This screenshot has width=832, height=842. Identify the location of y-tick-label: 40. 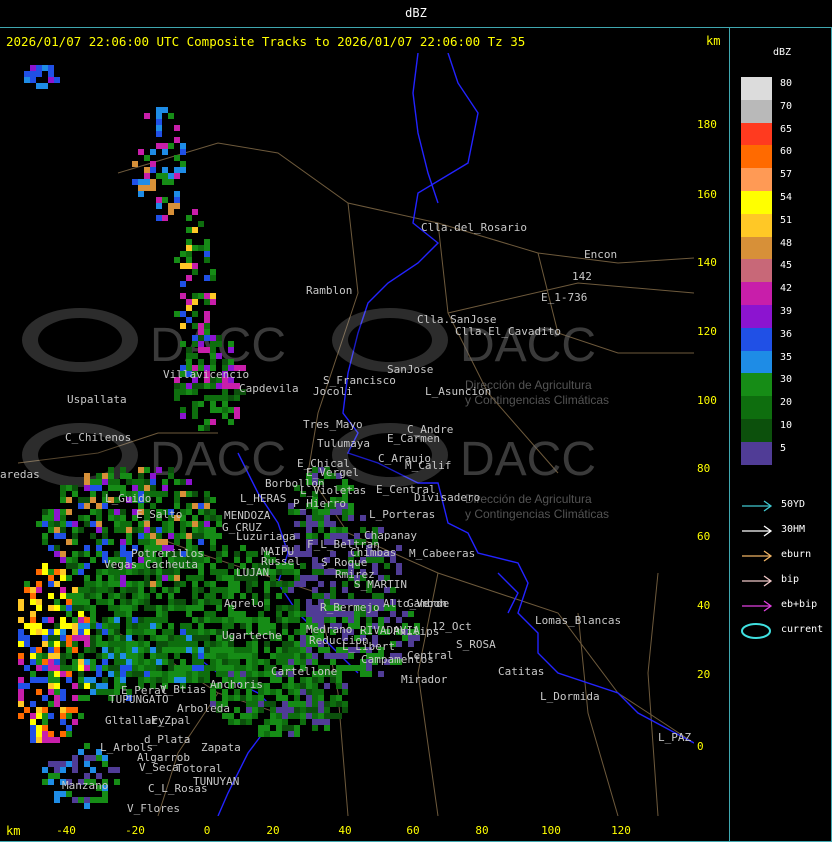
(704, 605).